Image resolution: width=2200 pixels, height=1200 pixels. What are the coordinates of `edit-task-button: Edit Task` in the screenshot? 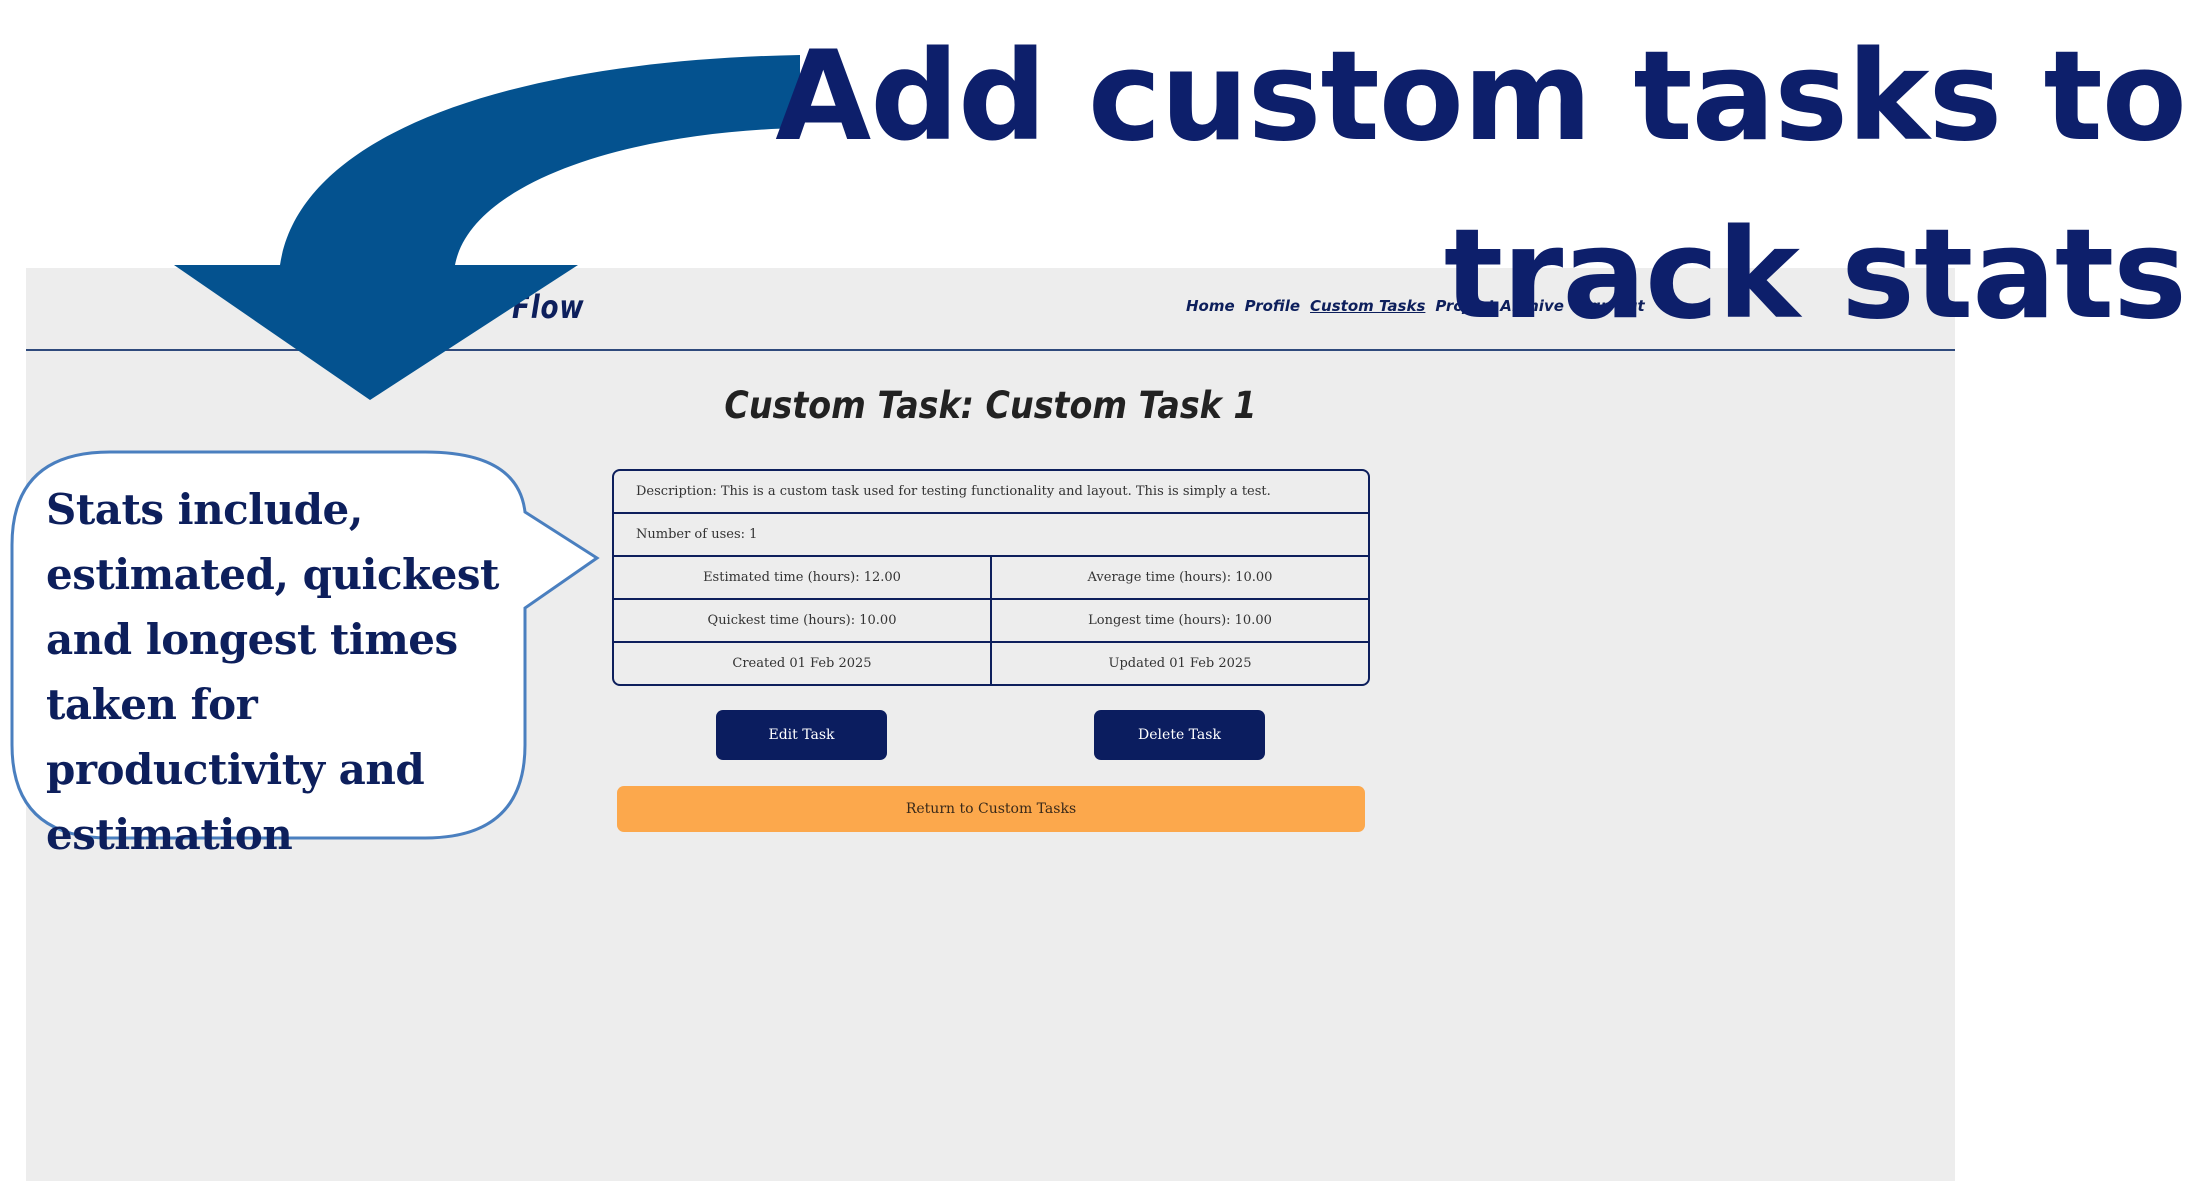 It's located at (801, 735).